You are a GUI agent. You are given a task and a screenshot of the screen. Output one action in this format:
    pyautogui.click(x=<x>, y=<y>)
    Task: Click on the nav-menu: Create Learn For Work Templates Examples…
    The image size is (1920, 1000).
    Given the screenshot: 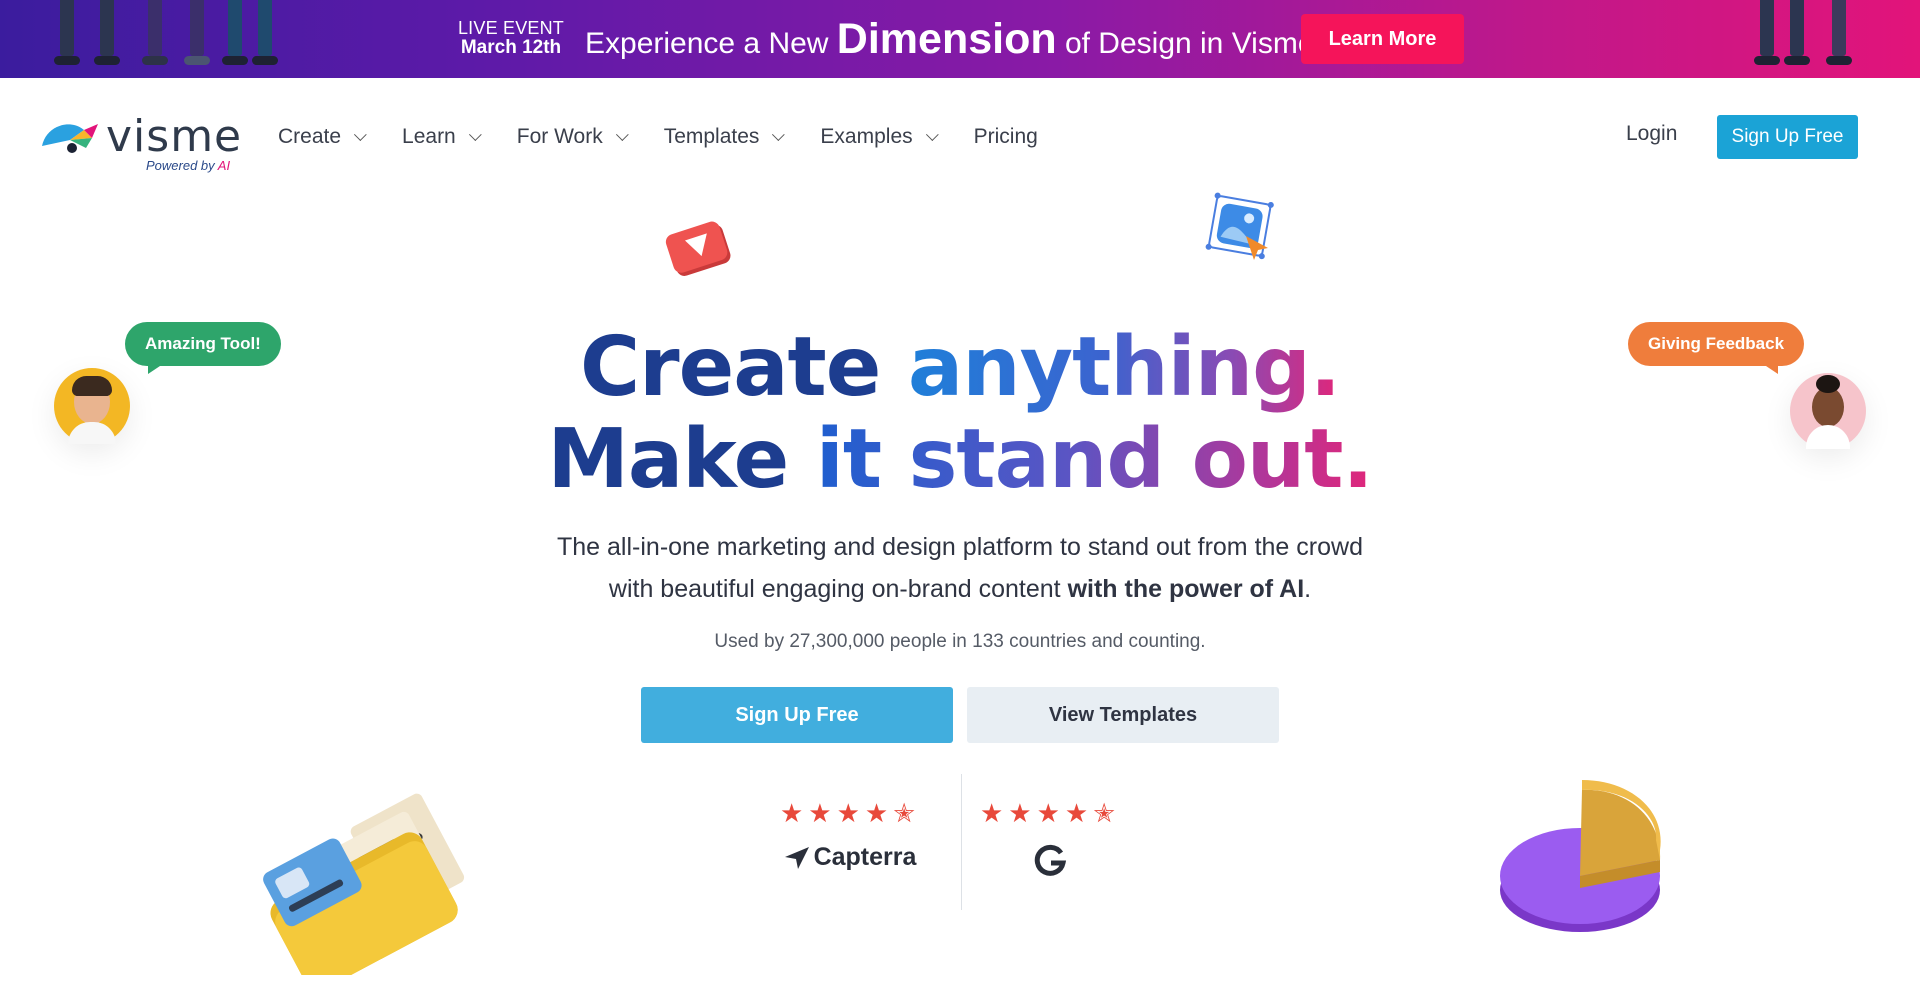 What is the action you would take?
    pyautogui.click(x=678, y=137)
    